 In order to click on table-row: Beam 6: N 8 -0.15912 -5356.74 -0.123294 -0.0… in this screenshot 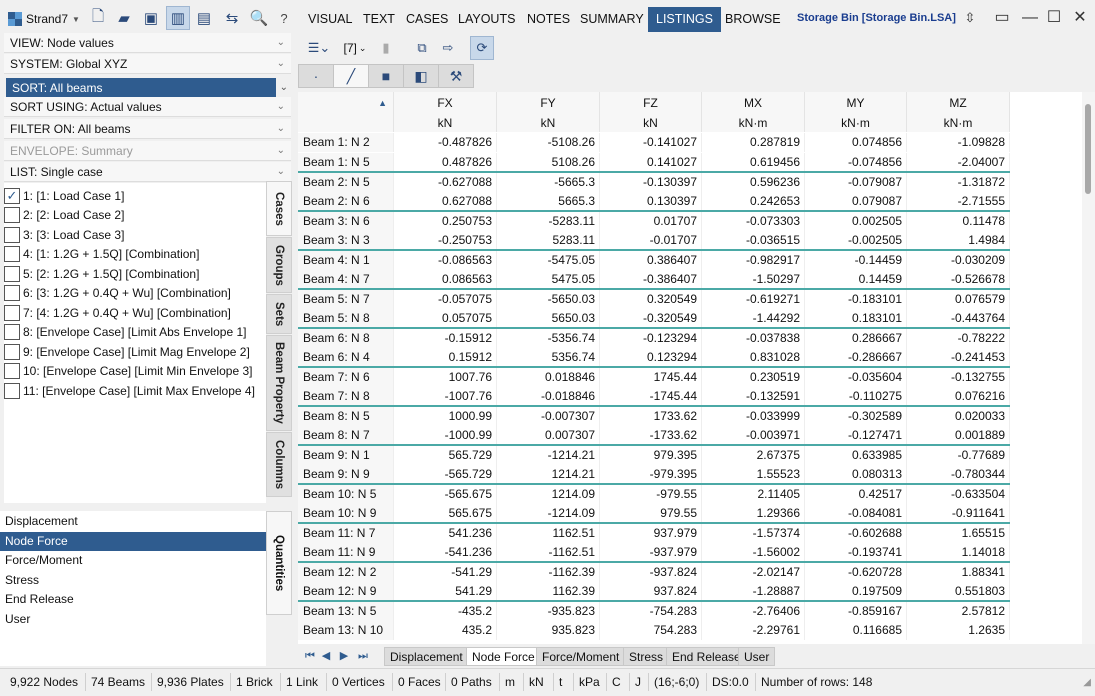, I will do `click(654, 337)`.